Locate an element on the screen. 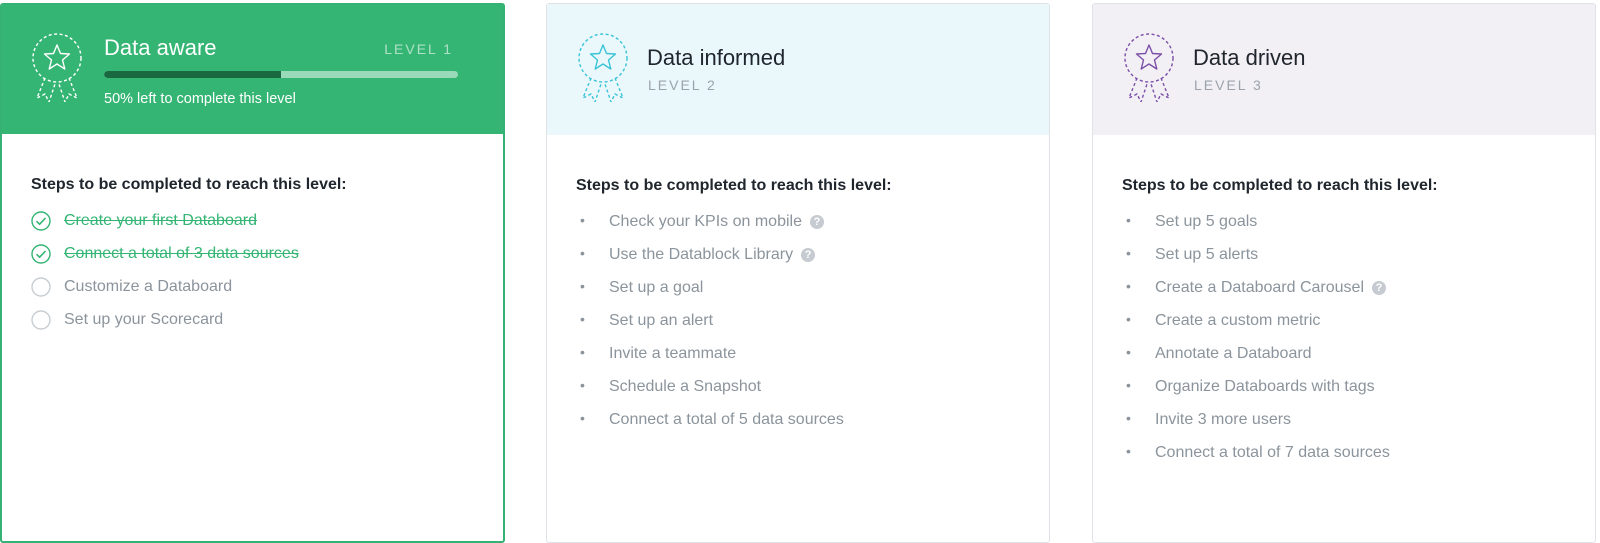 The width and height of the screenshot is (1600, 543). step-item: • Set up an alert is located at coordinates (797, 327).